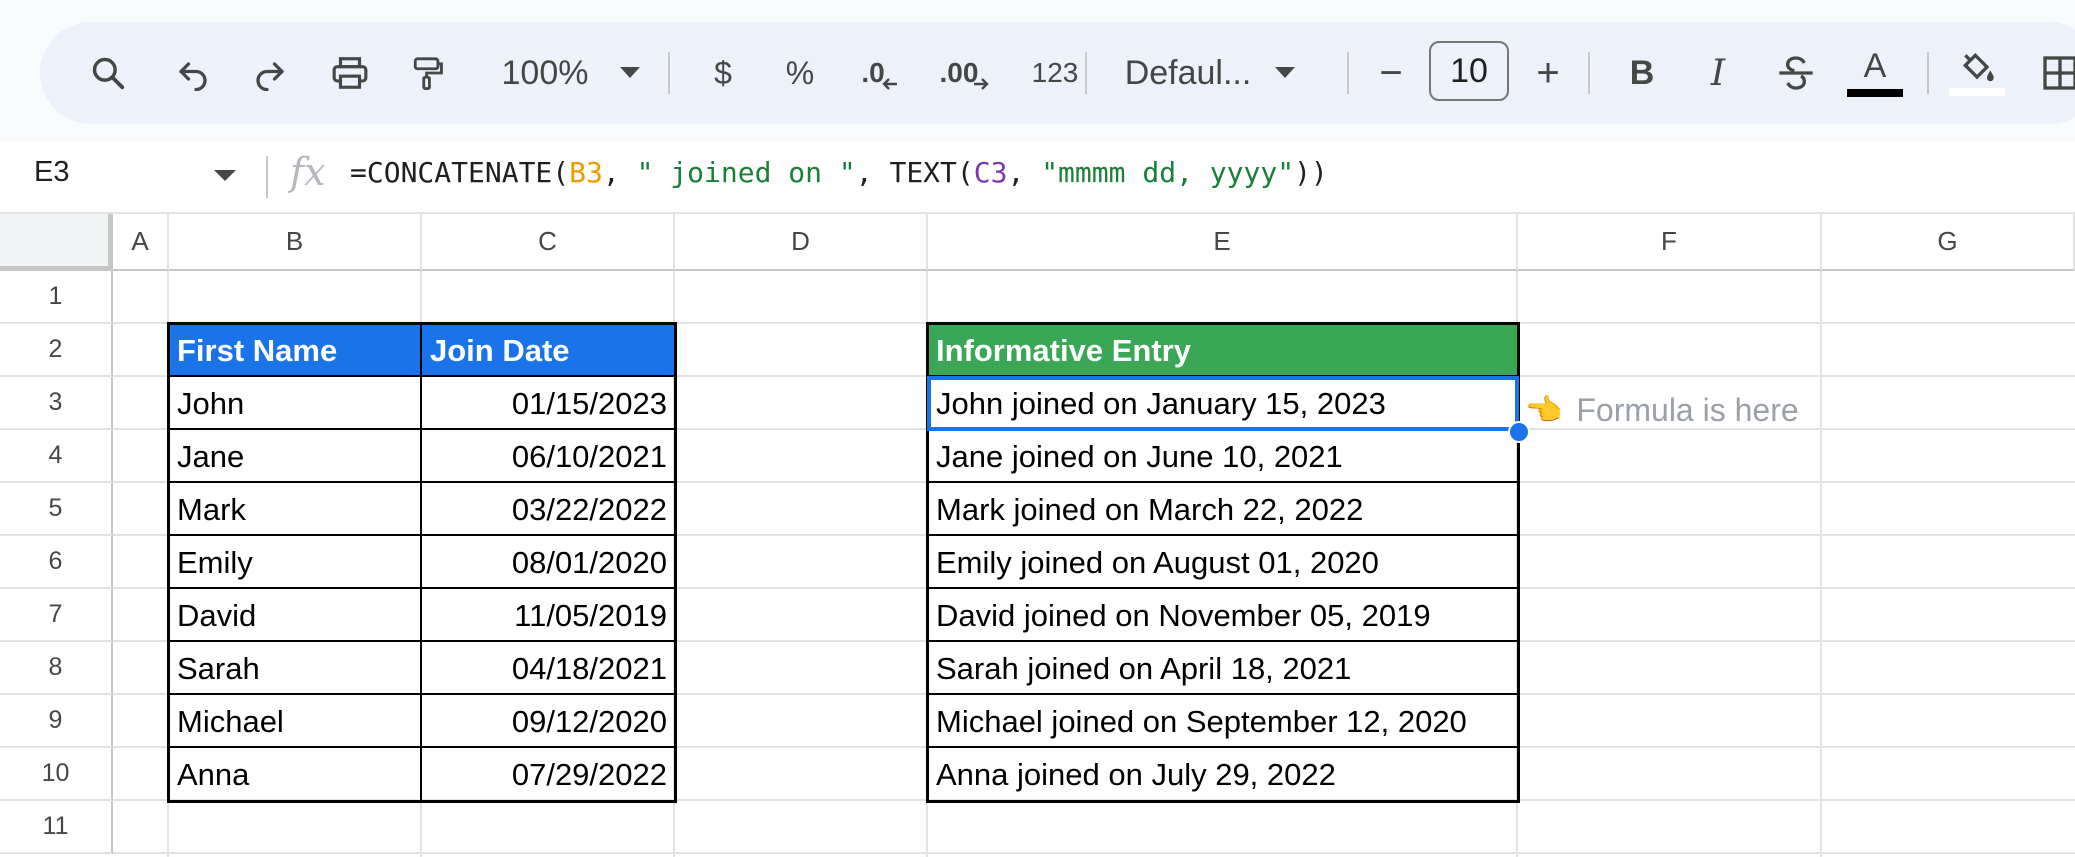 The image size is (2075, 857). Describe the element at coordinates (1391, 73) in the screenshot. I see `decrease-font-size-button: −` at that location.